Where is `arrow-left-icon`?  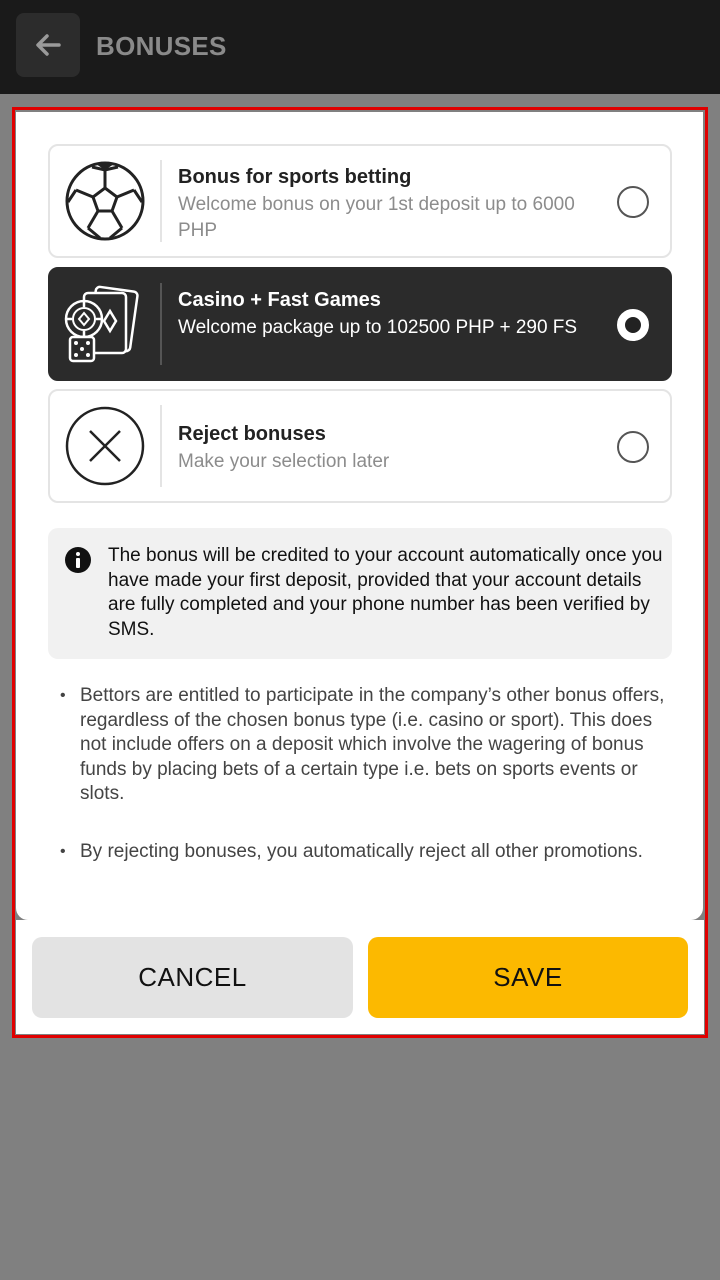
arrow-left-icon is located at coordinates (48, 45).